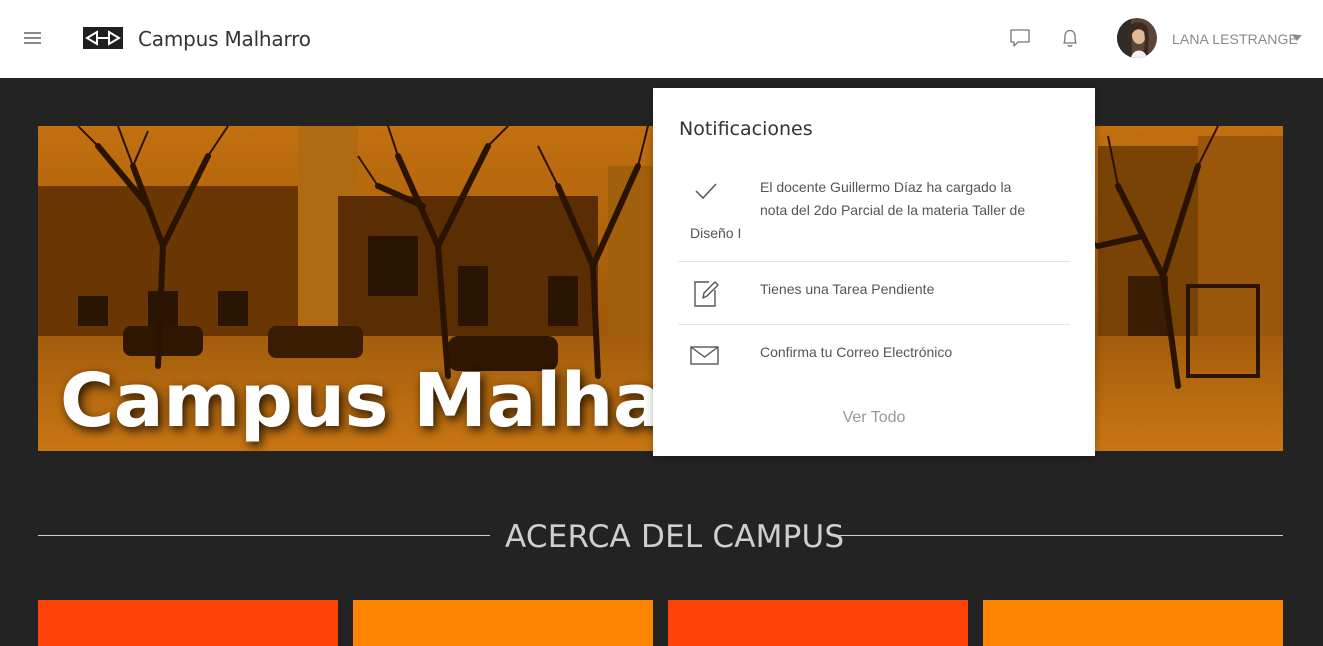 The image size is (1323, 646). What do you see at coordinates (675, 537) in the screenshot?
I see `section-title: ACERCA DEL CAMPUS` at bounding box center [675, 537].